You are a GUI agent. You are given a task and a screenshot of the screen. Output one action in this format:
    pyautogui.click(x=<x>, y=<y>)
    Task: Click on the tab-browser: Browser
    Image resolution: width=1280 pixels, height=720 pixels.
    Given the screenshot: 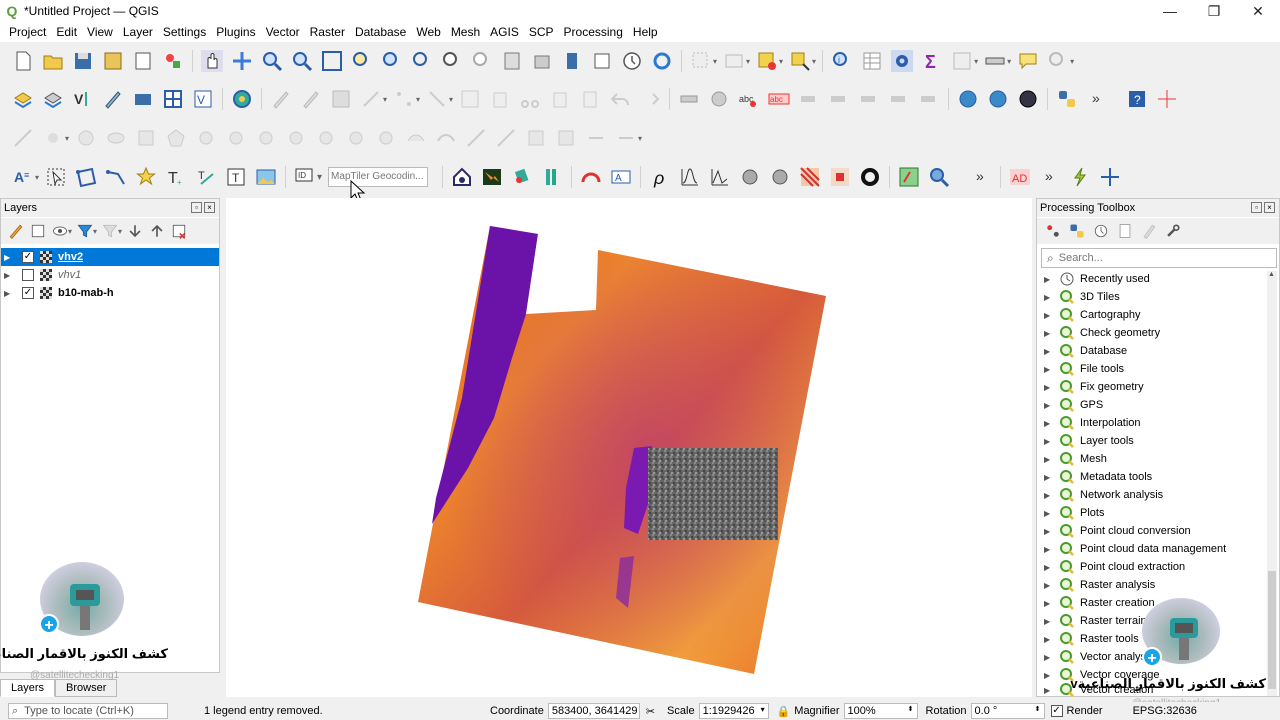 What is the action you would take?
    pyautogui.click(x=86, y=688)
    